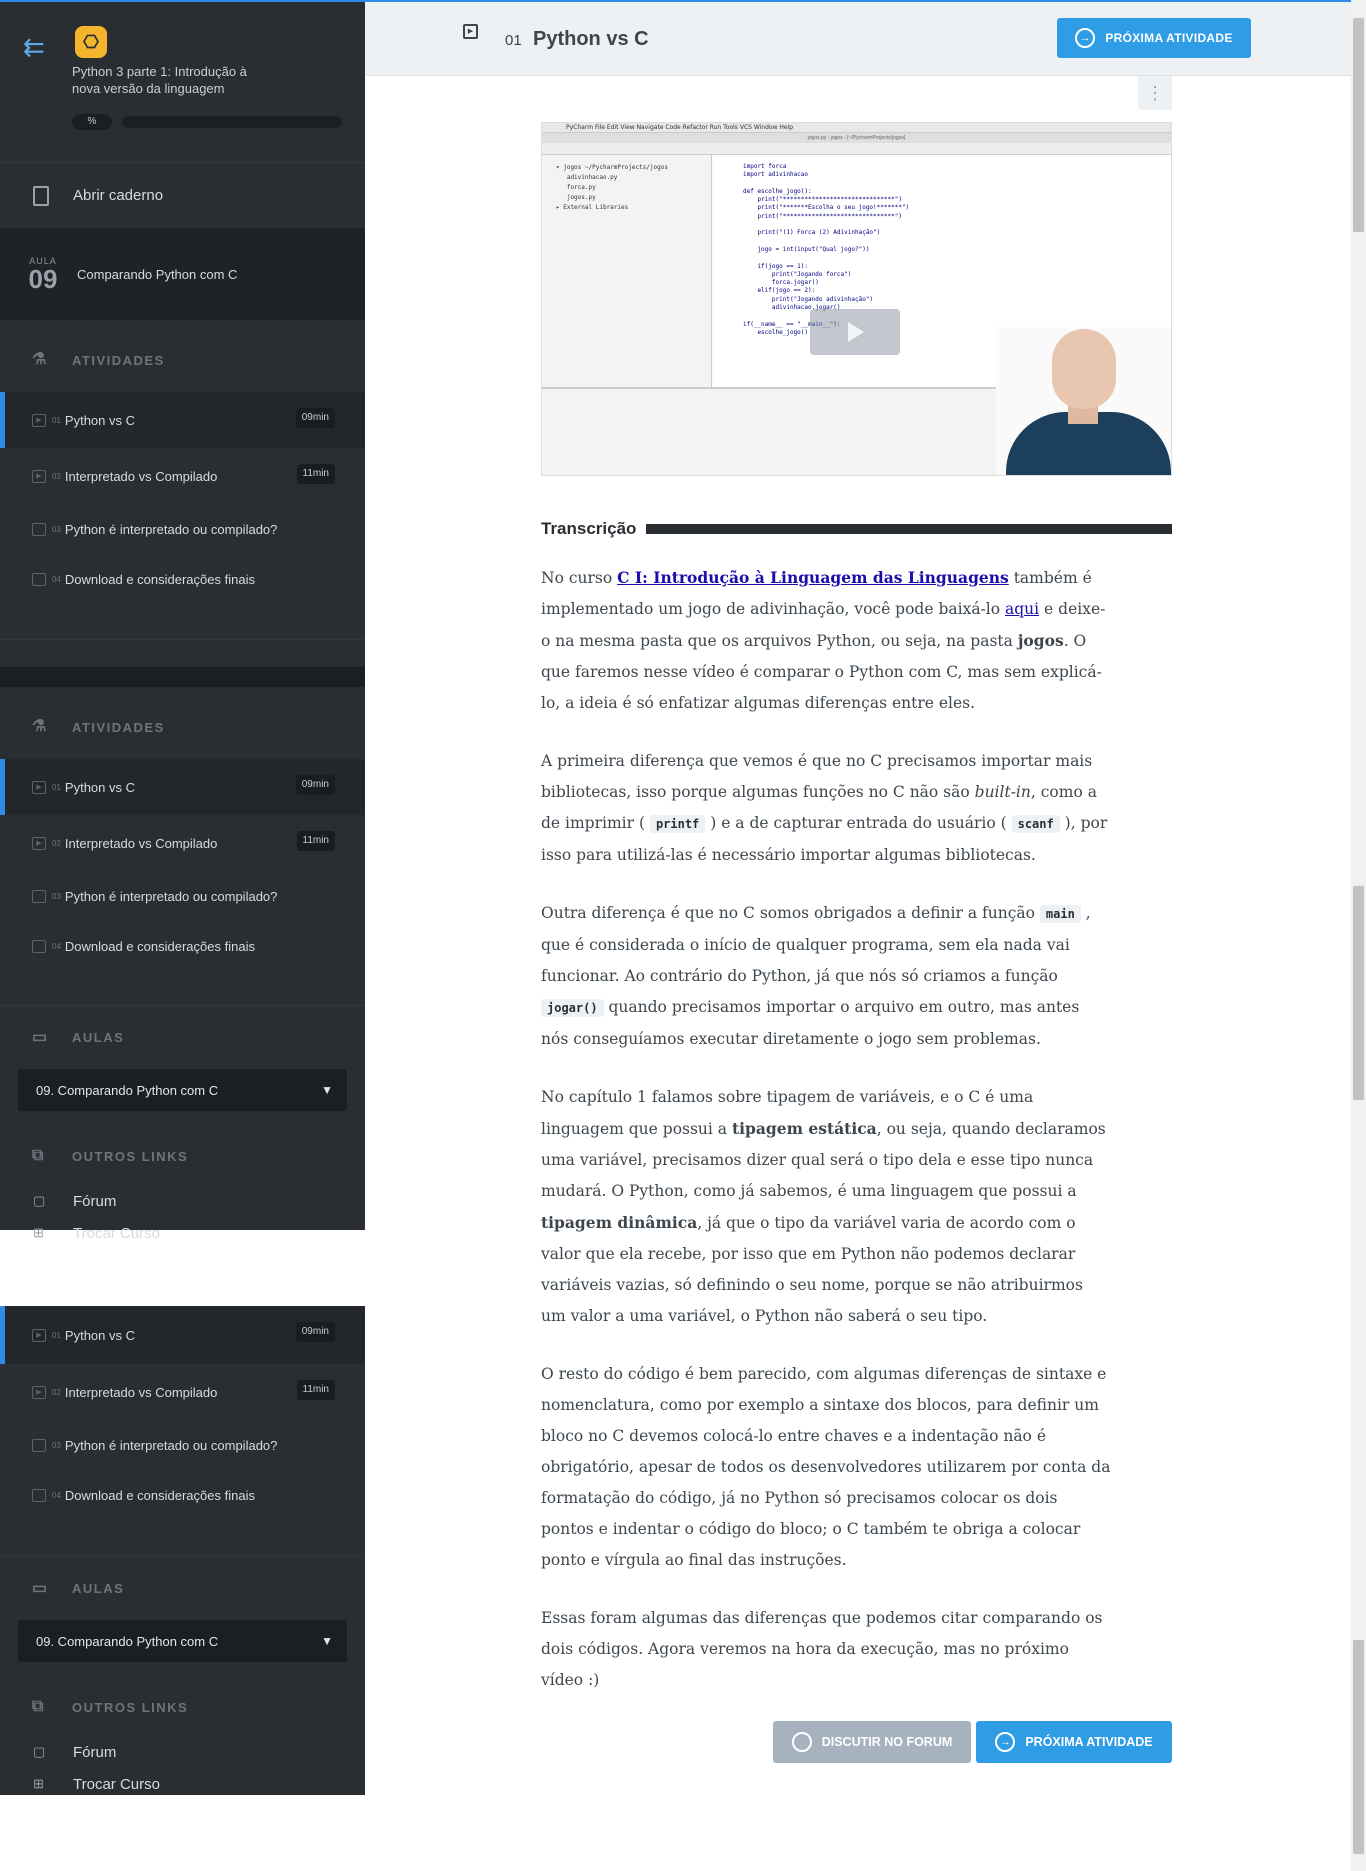 The height and width of the screenshot is (1871, 1366). I want to click on open-notebook-link: Abrir caderno, so click(182, 195).